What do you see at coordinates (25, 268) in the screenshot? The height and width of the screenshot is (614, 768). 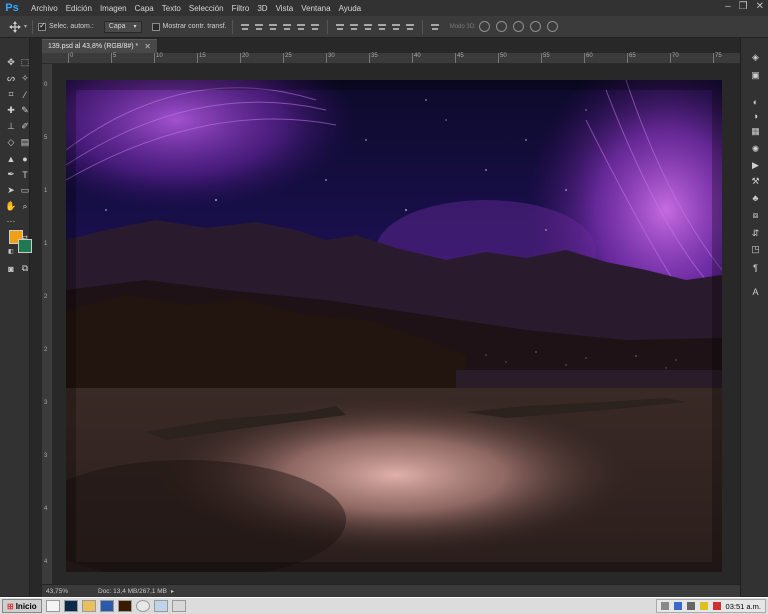 I see `screen-mode-icon: ⧉` at bounding box center [25, 268].